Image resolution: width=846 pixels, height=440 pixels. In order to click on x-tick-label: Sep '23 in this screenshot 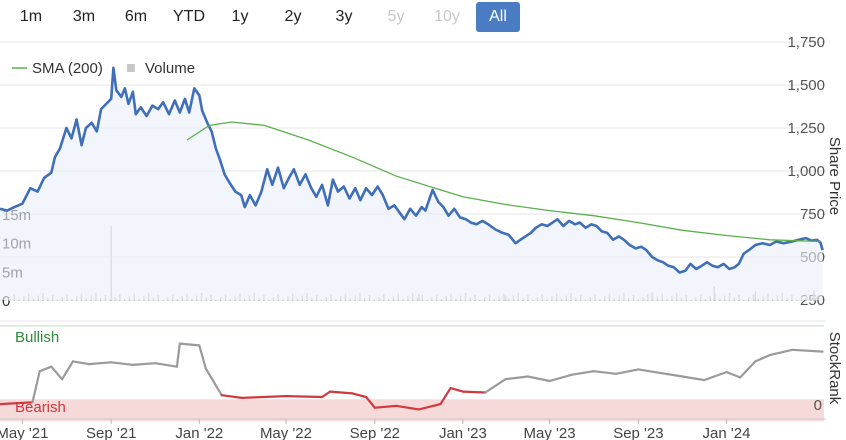, I will do `click(638, 432)`.